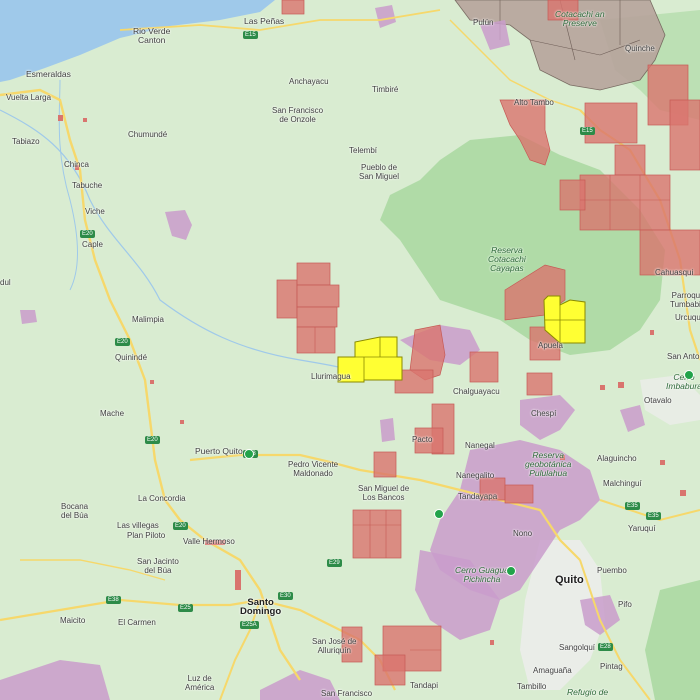 The height and width of the screenshot is (700, 700). I want to click on place-alto-tambo: Alto Tambo, so click(534, 102).